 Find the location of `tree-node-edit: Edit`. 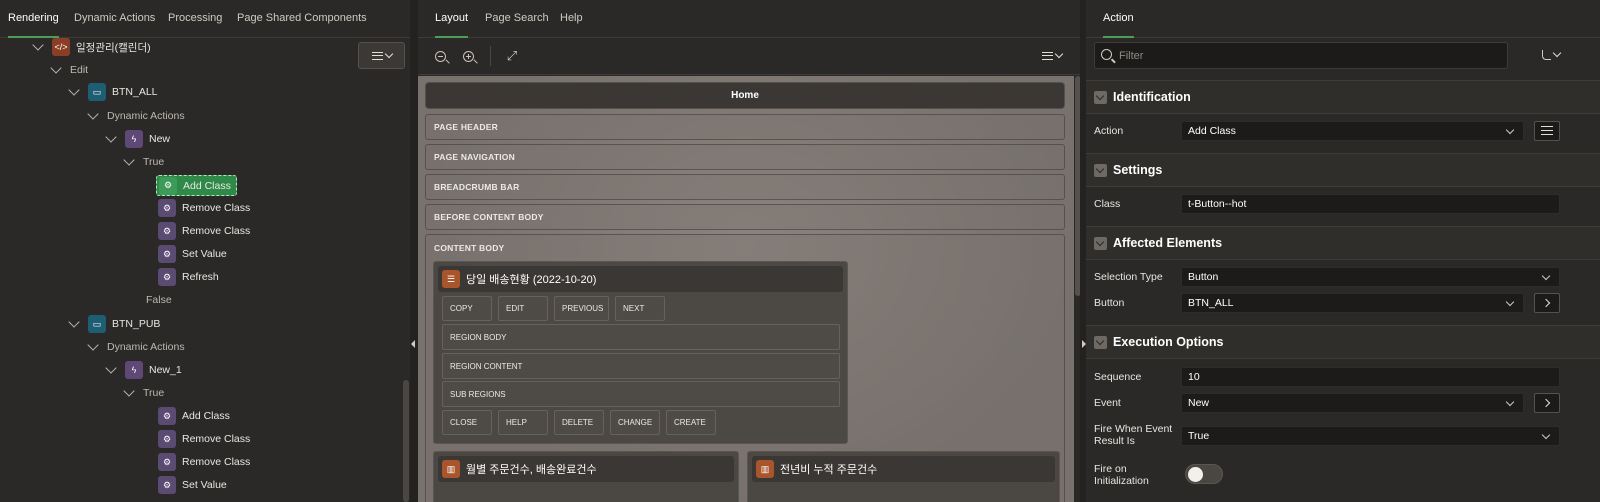

tree-node-edit: Edit is located at coordinates (69, 70).